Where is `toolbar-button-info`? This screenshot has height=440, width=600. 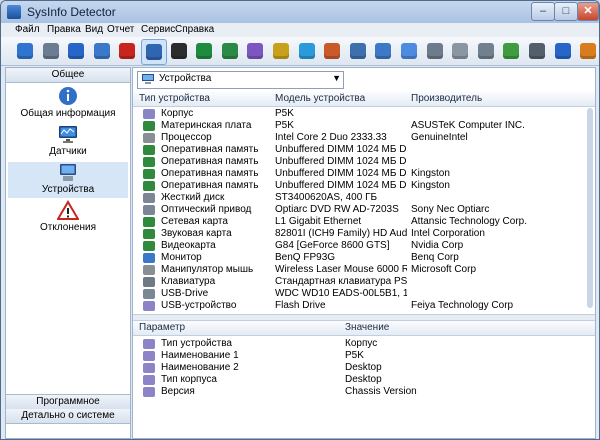 toolbar-button-info is located at coordinates (76, 51).